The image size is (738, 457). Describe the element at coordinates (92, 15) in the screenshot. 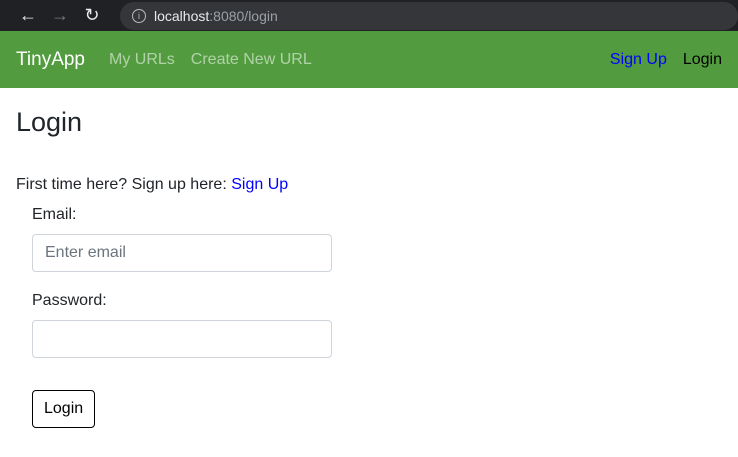

I see `reload-icon: ↻` at that location.